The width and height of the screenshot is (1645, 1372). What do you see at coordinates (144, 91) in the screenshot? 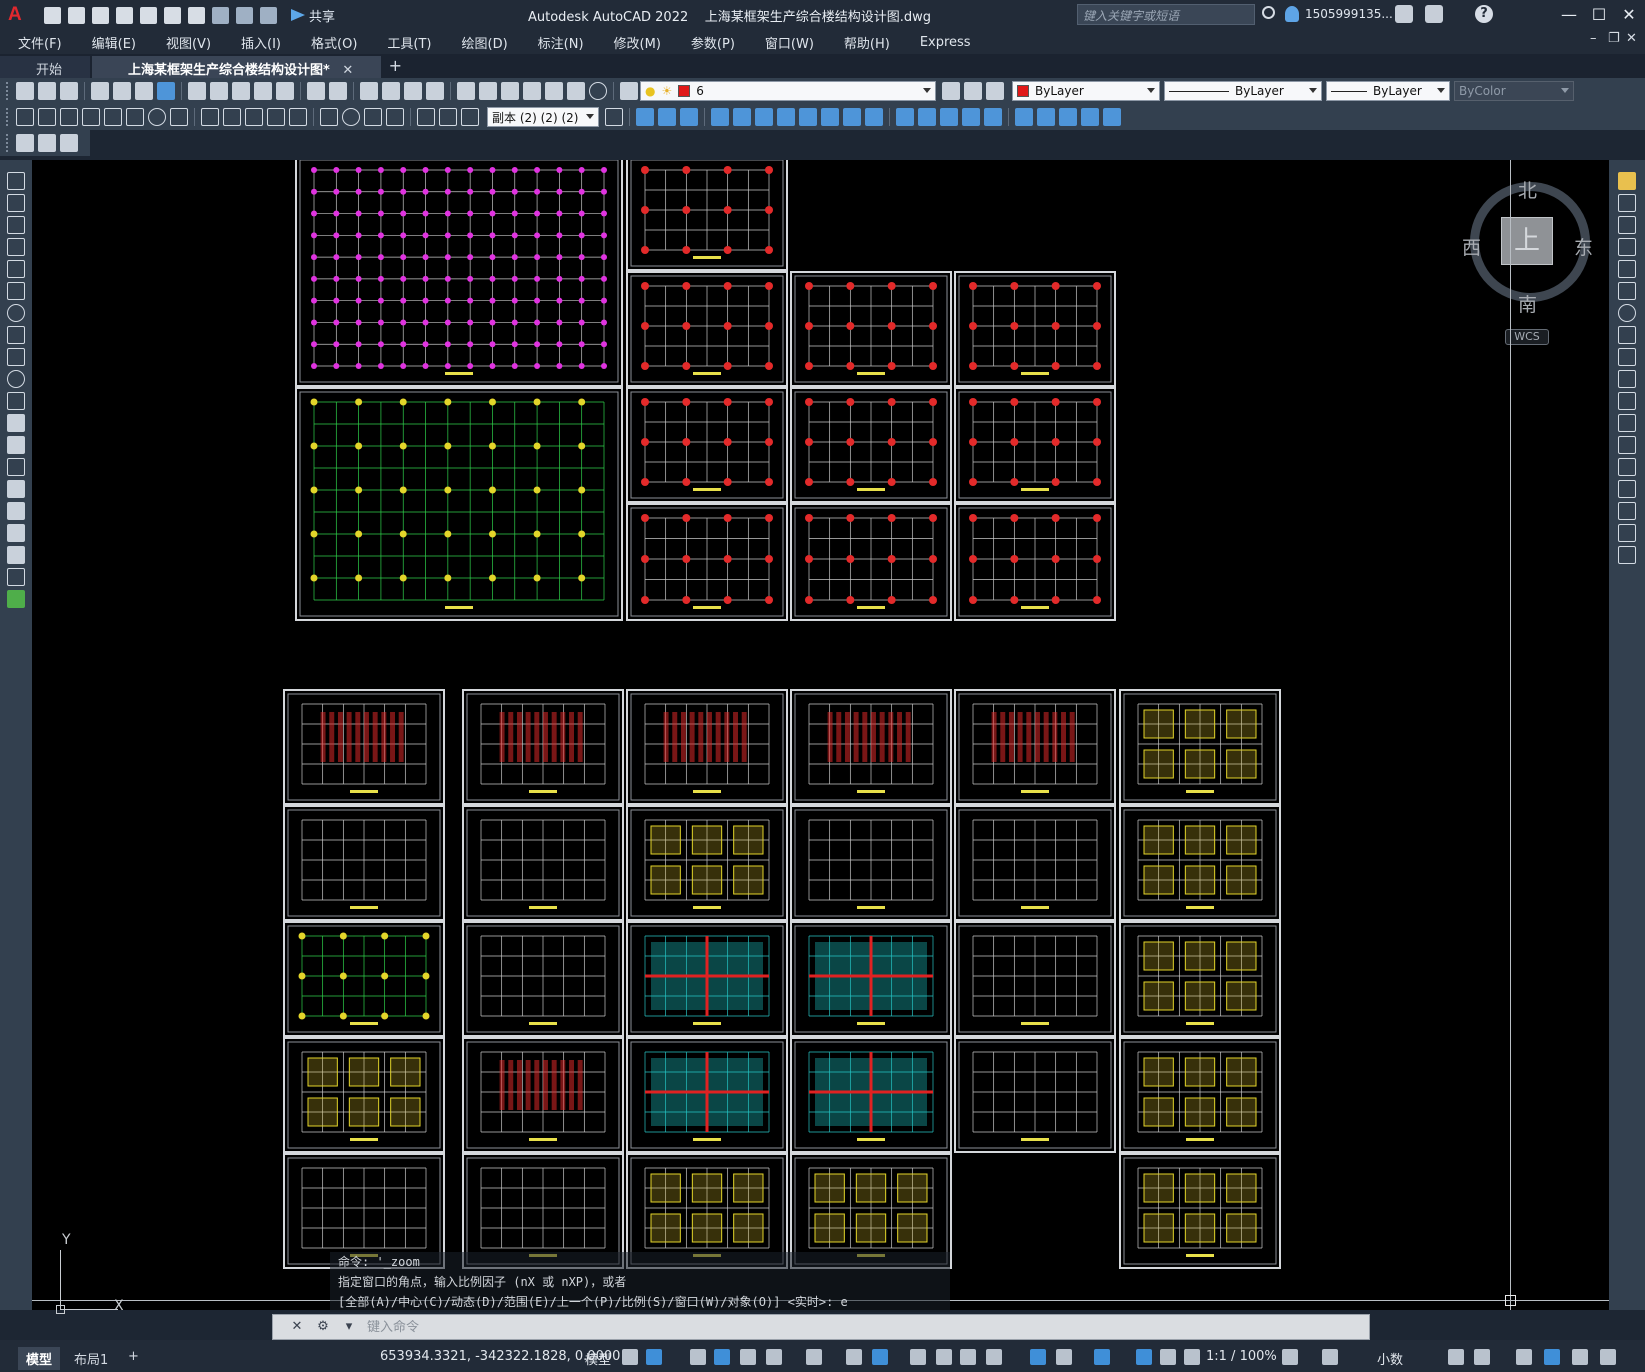
I see `publish-icon` at bounding box center [144, 91].